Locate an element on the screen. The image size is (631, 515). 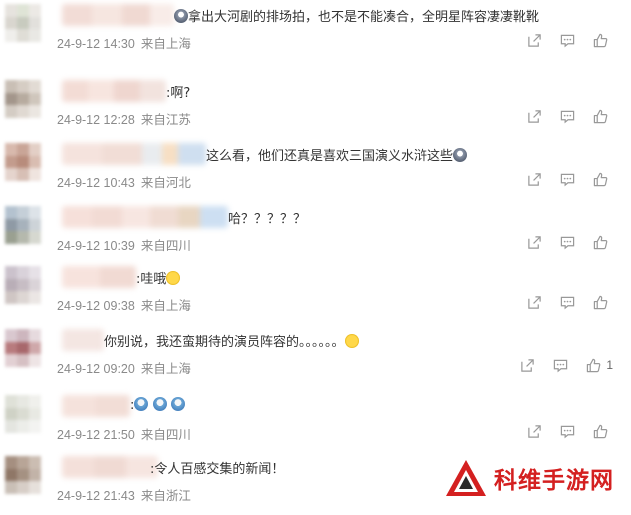
comment-date: 24-9-12 21:43 is located at coordinates (96, 496).